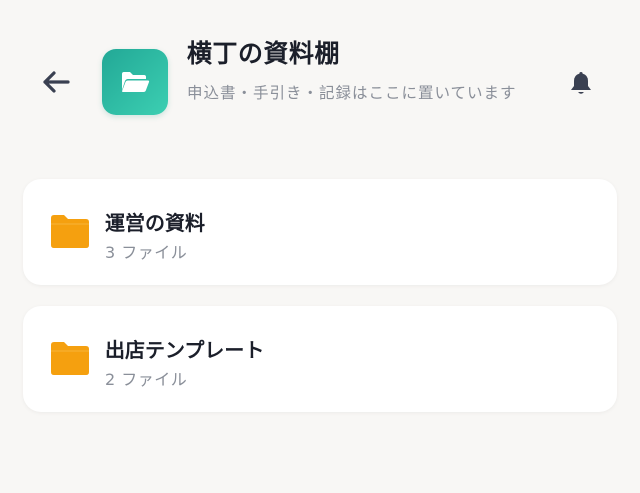 The width and height of the screenshot is (640, 493). I want to click on back-button, so click(56, 82).